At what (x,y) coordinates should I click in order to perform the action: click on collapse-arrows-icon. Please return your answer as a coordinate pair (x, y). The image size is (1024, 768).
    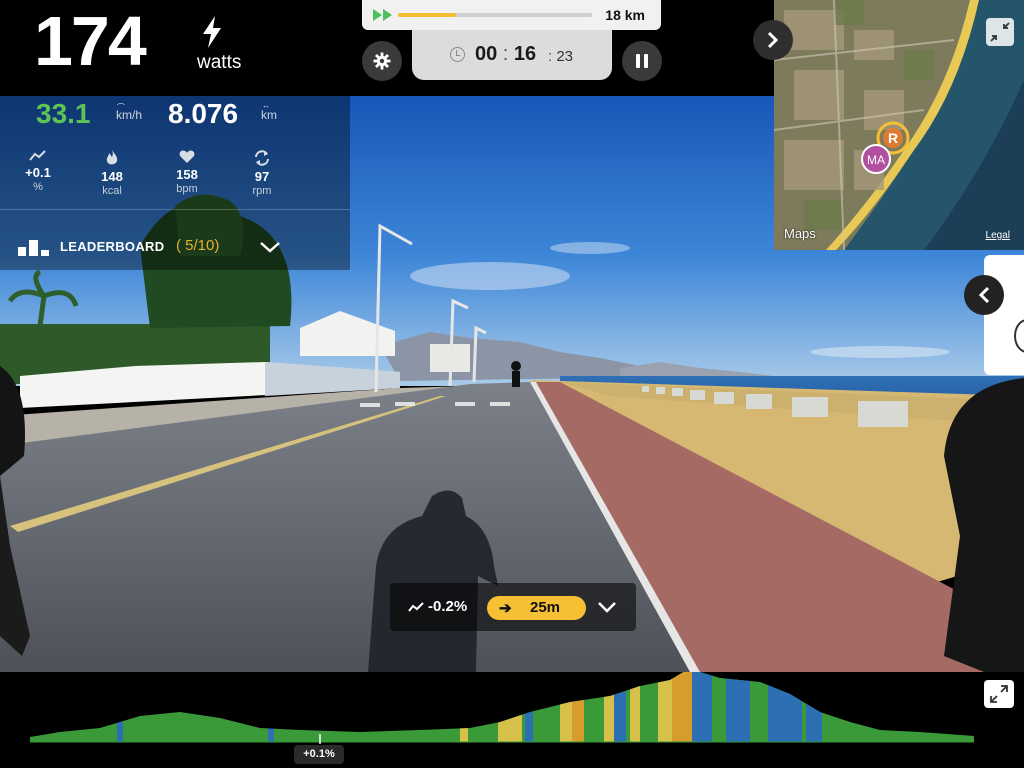
    Looking at the image, I should click on (1000, 32).